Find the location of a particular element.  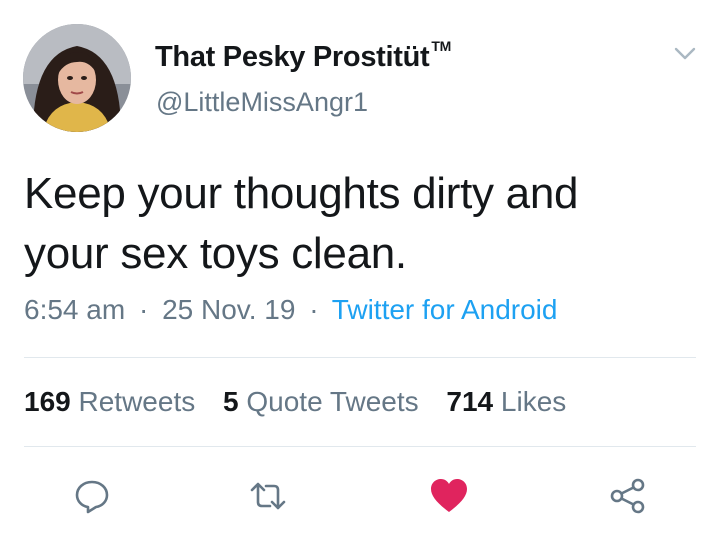

share-button is located at coordinates (628, 496).